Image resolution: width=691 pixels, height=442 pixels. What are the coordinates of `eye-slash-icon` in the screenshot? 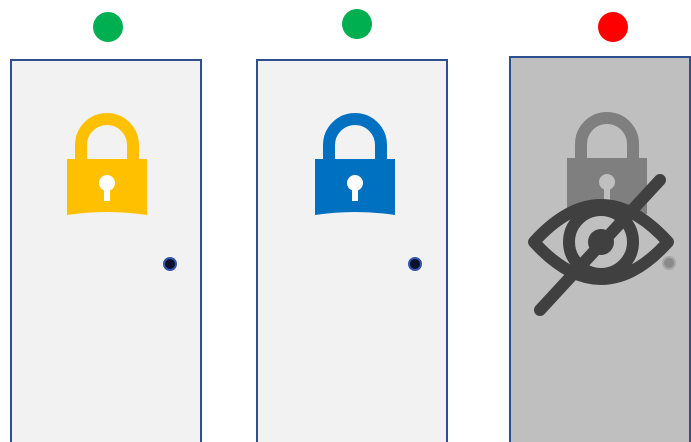 It's located at (601, 245).